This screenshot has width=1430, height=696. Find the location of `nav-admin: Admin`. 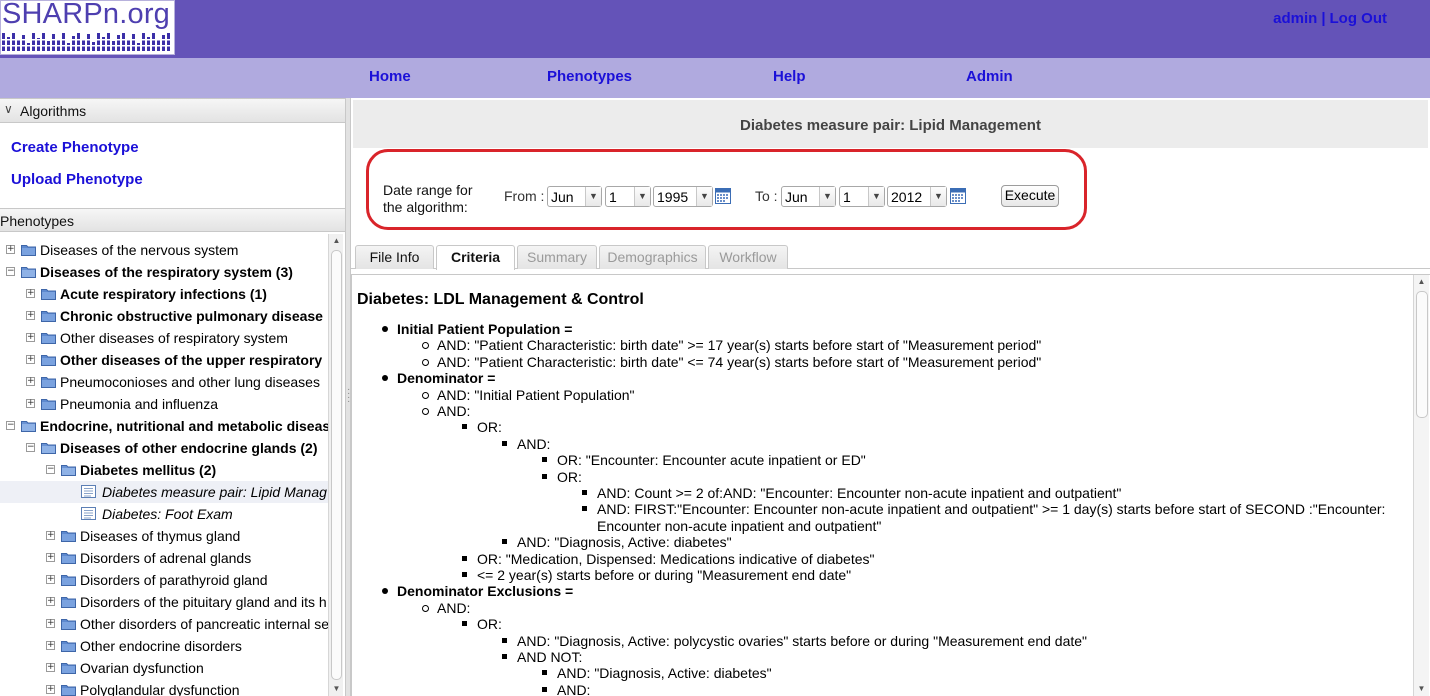

nav-admin: Admin is located at coordinates (989, 76).